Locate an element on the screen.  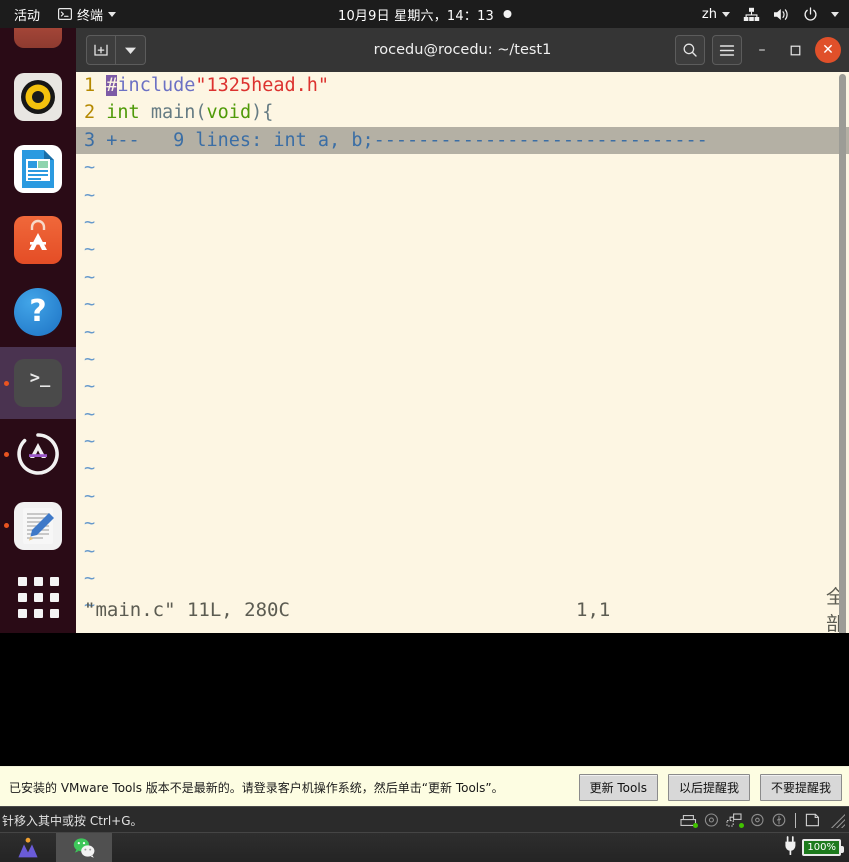
taskbar-item-wechat is located at coordinates (84, 847).